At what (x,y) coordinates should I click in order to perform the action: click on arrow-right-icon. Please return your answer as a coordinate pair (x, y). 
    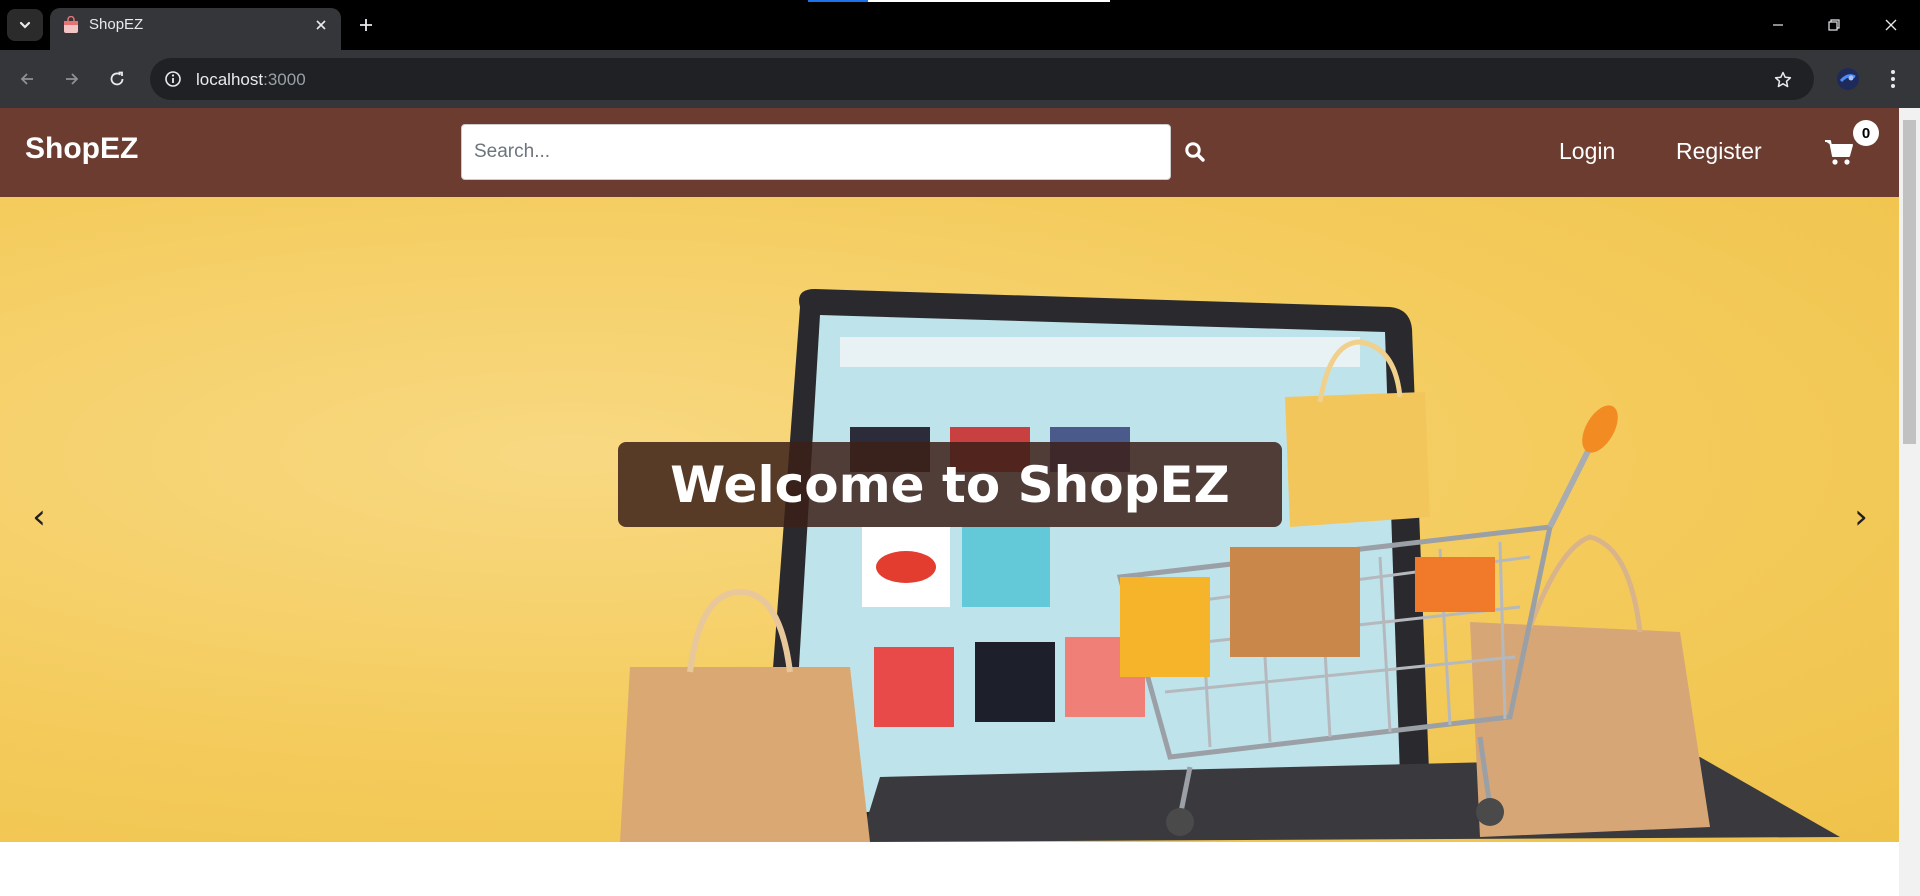
    Looking at the image, I should click on (72, 79).